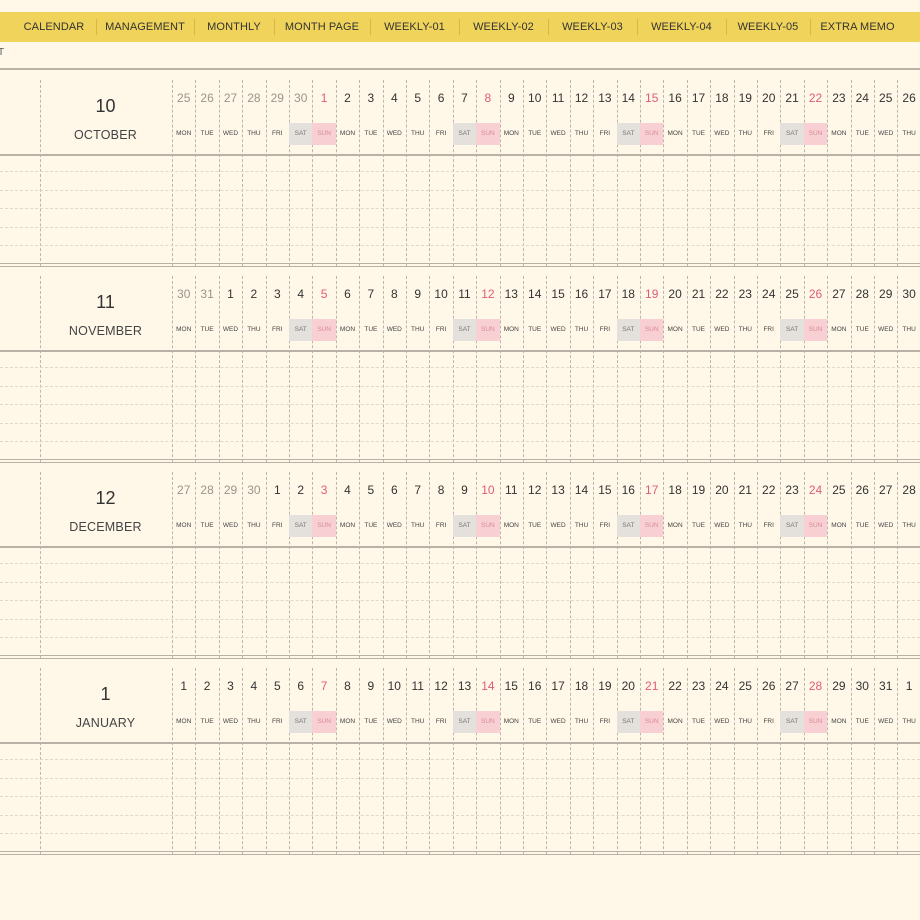 This screenshot has height=920, width=920. What do you see at coordinates (768, 27) in the screenshot?
I see `tab-weekly-05: WEEKLY-05` at bounding box center [768, 27].